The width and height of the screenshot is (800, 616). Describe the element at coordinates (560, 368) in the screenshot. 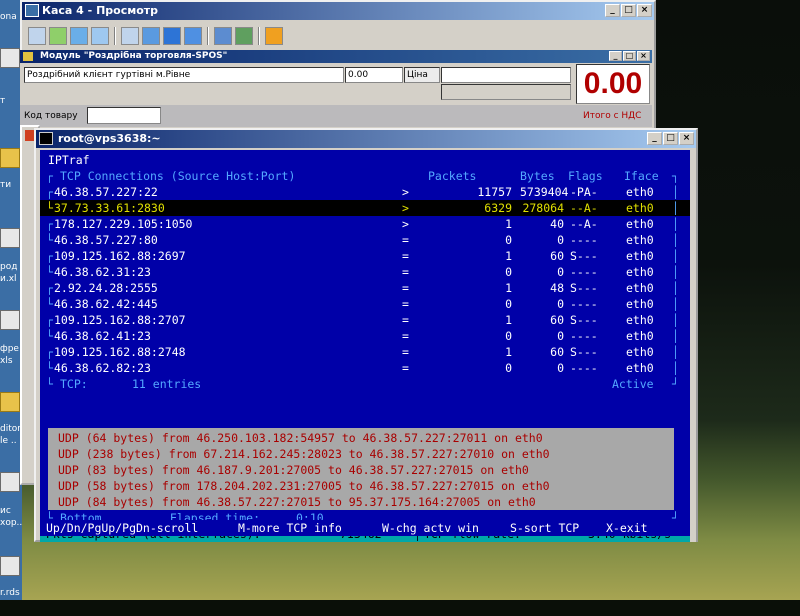

I see `row-bytes: 0` at that location.